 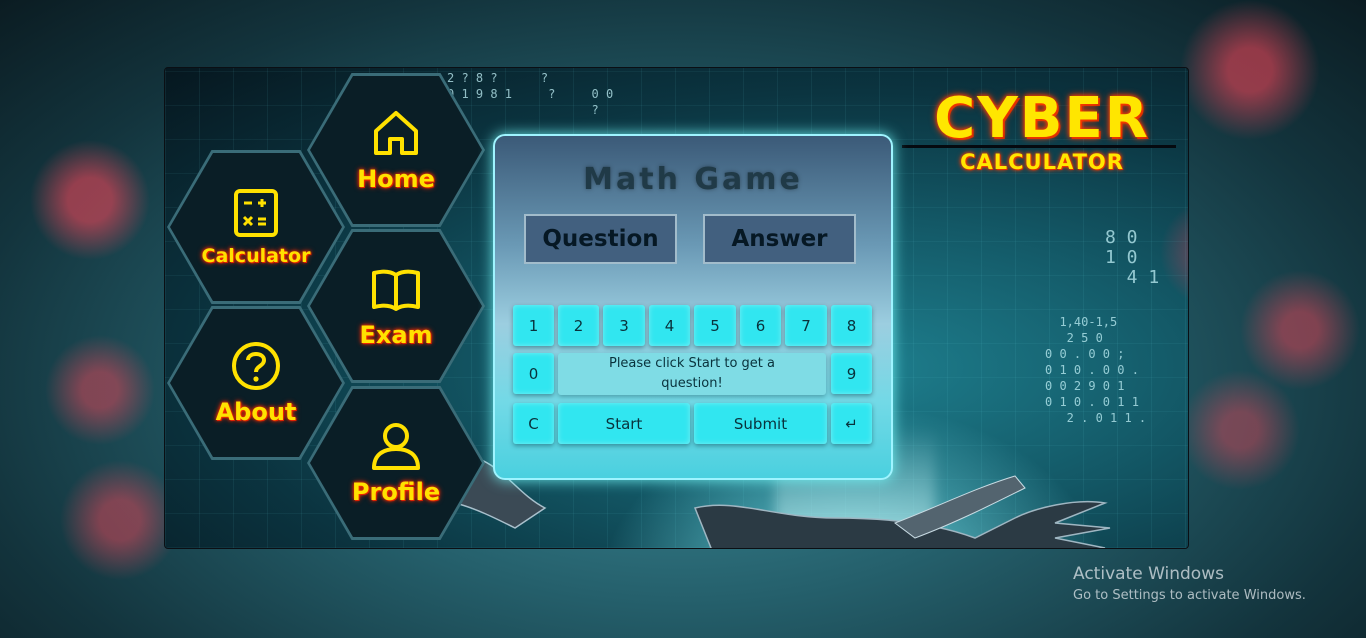 I want to click on brand-title: CYBER, so click(x=1042, y=118).